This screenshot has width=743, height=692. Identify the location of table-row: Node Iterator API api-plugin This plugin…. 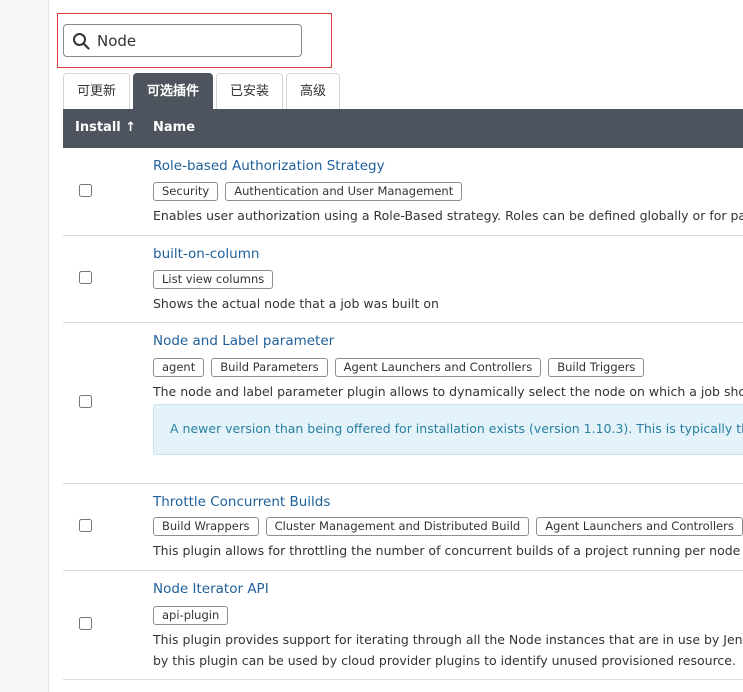
(403, 625).